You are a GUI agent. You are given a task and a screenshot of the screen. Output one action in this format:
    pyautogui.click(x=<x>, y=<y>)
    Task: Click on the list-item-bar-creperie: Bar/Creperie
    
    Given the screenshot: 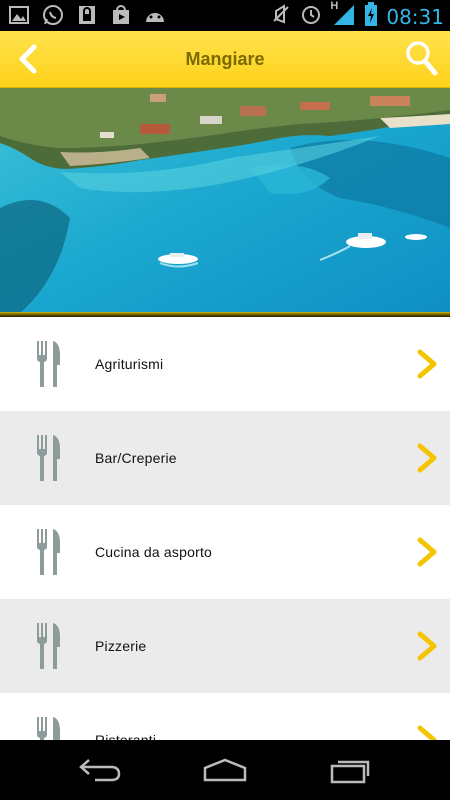 What is the action you would take?
    pyautogui.click(x=225, y=458)
    